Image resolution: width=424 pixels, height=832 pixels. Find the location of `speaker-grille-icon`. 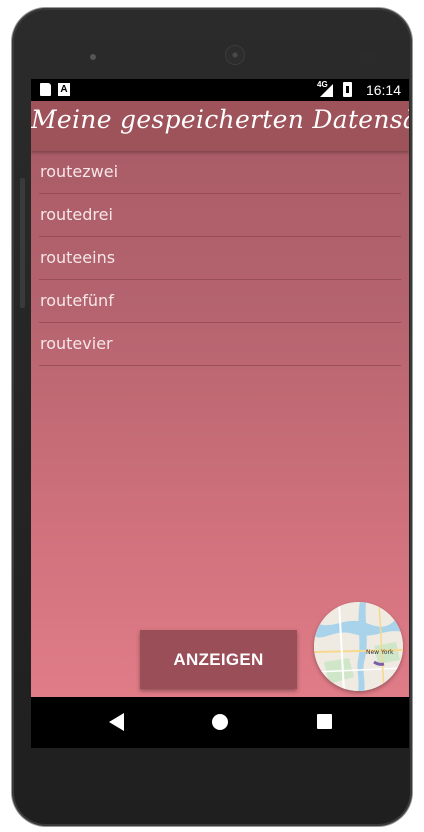

speaker-grille-icon is located at coordinates (235, 55).